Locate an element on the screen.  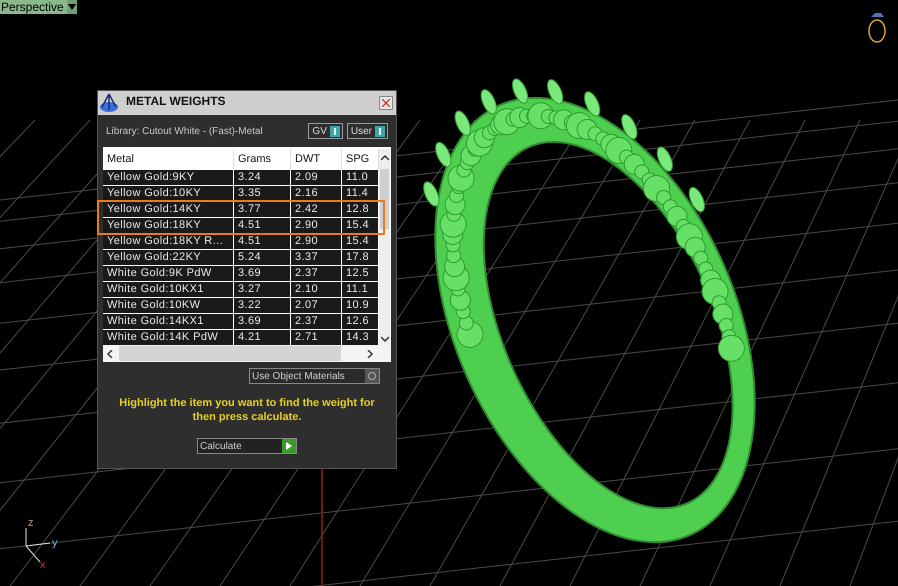
materials-dropdown: Use Object Materials is located at coordinates (314, 376).